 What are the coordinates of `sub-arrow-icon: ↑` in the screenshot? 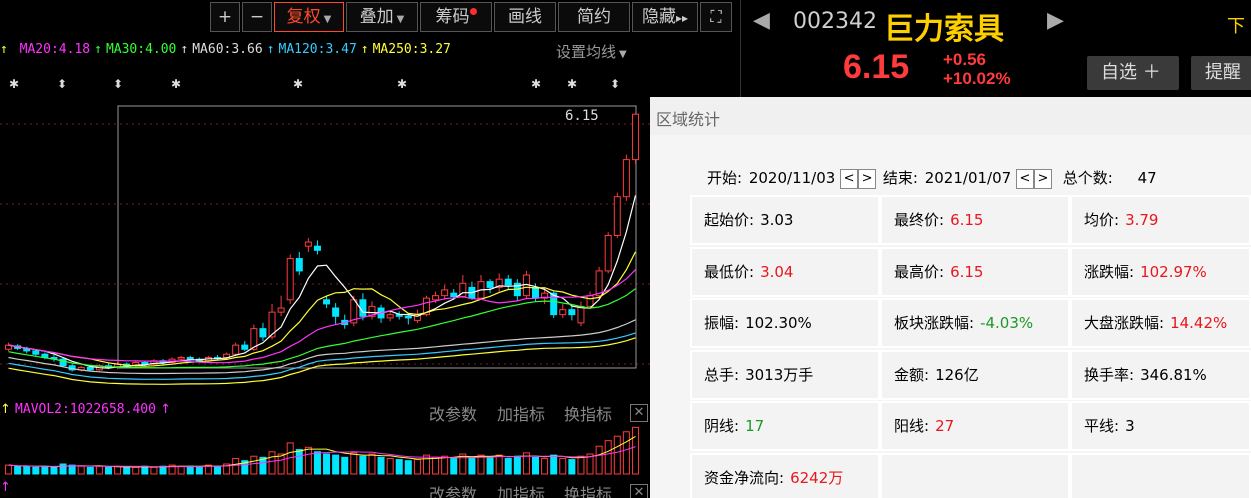 It's located at (5, 487).